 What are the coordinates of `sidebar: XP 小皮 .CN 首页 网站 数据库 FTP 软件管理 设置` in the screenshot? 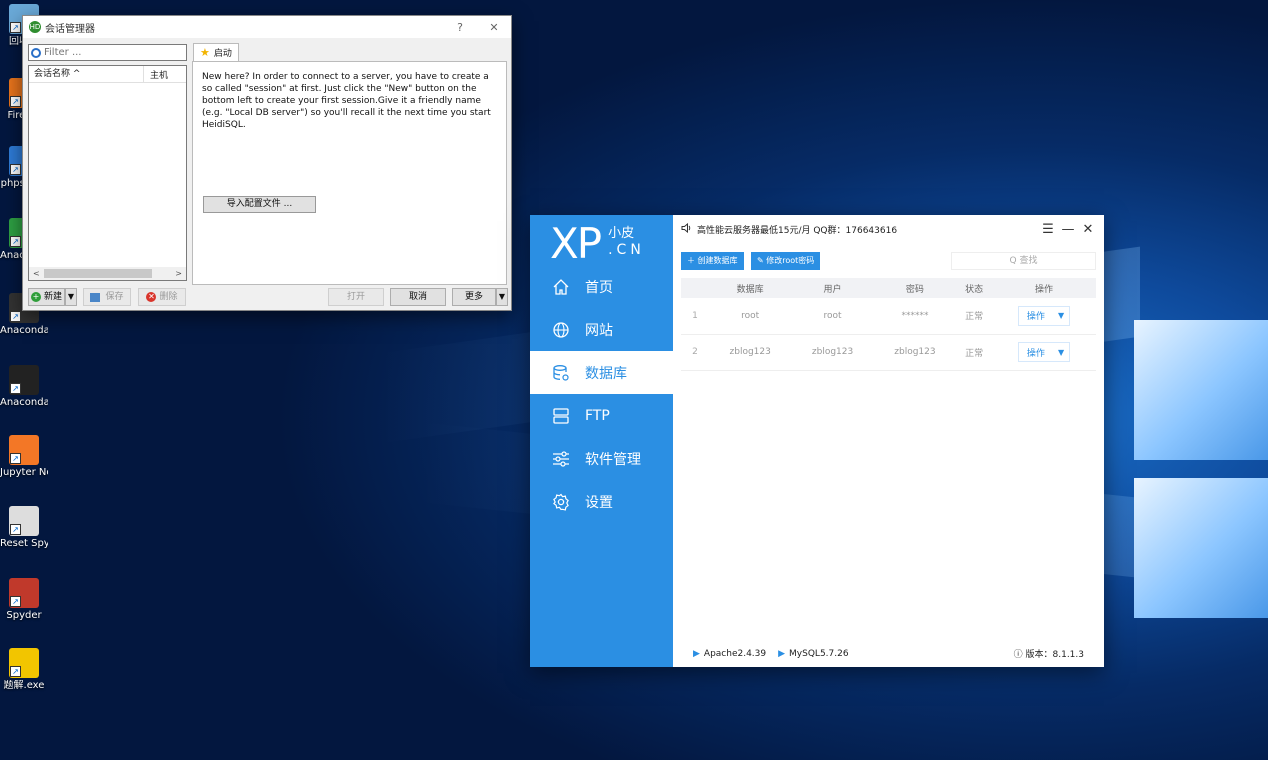 It's located at (601, 441).